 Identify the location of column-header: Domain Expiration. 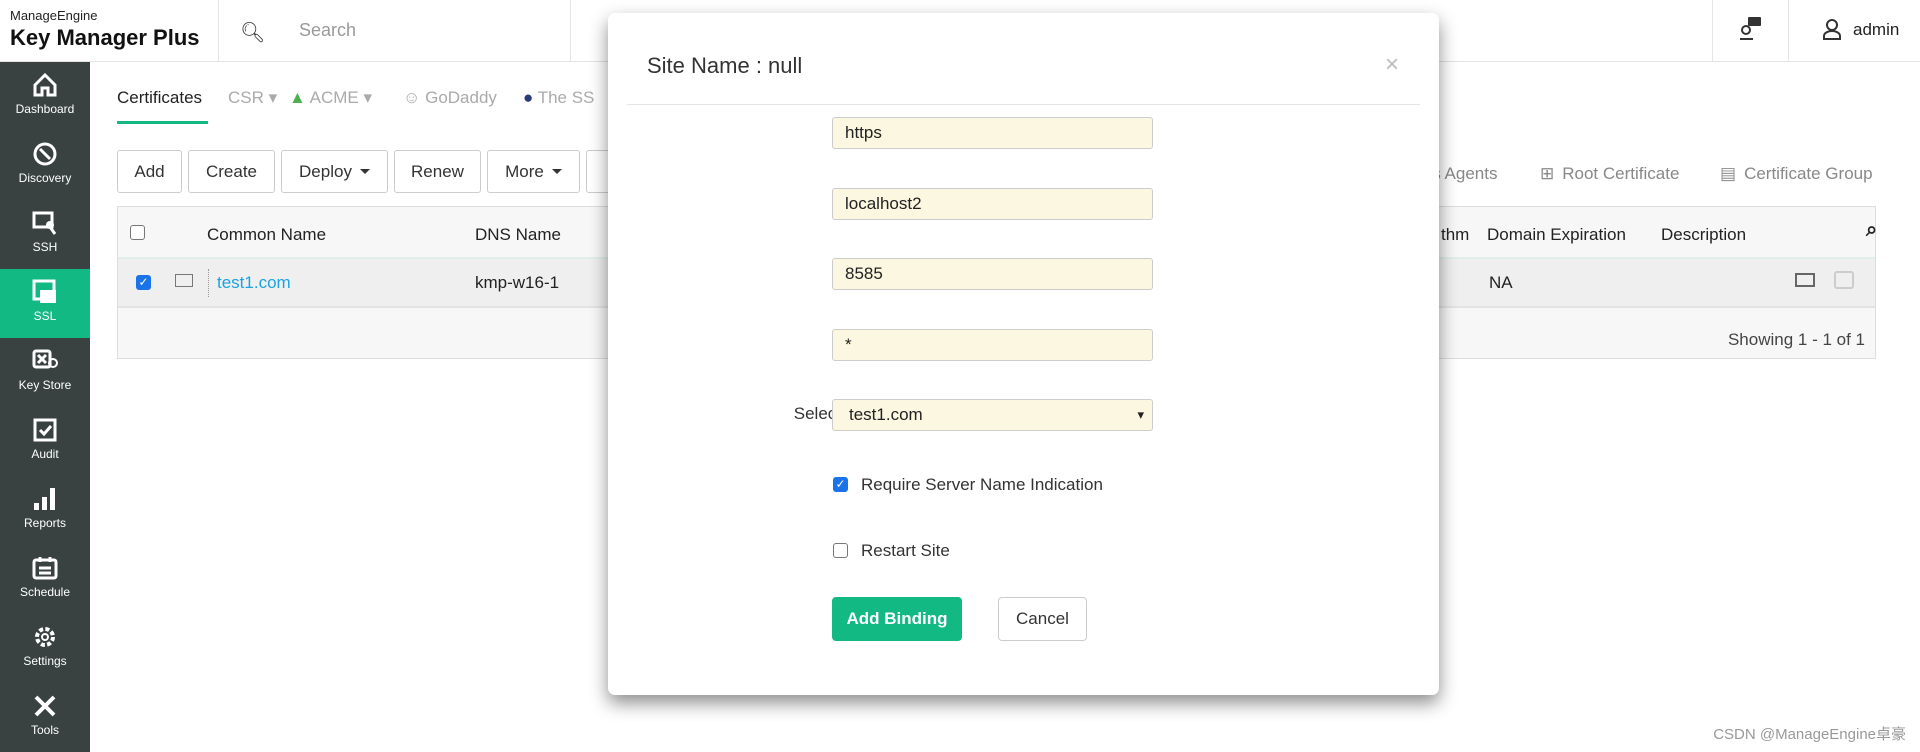
(1556, 235).